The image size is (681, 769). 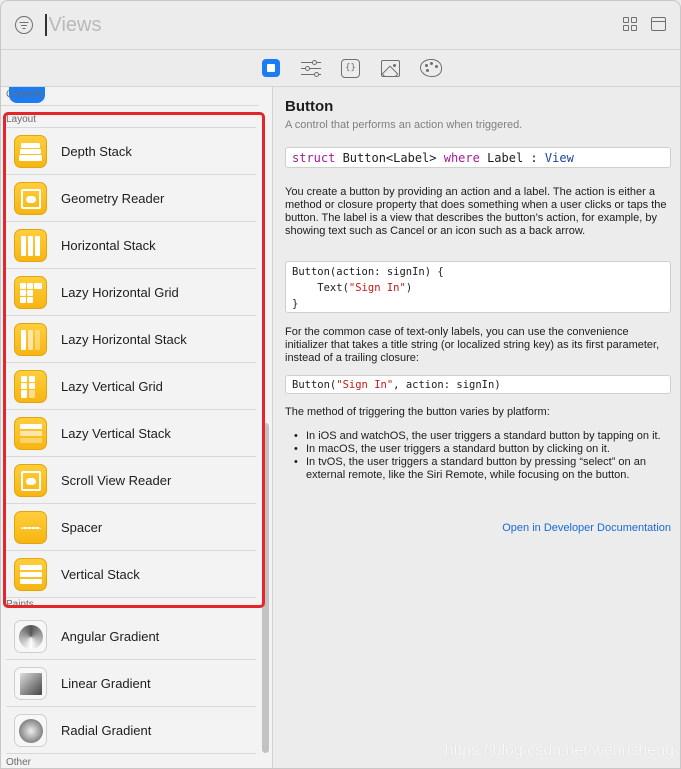 I want to click on constraint: Label :, so click(x=512, y=158).